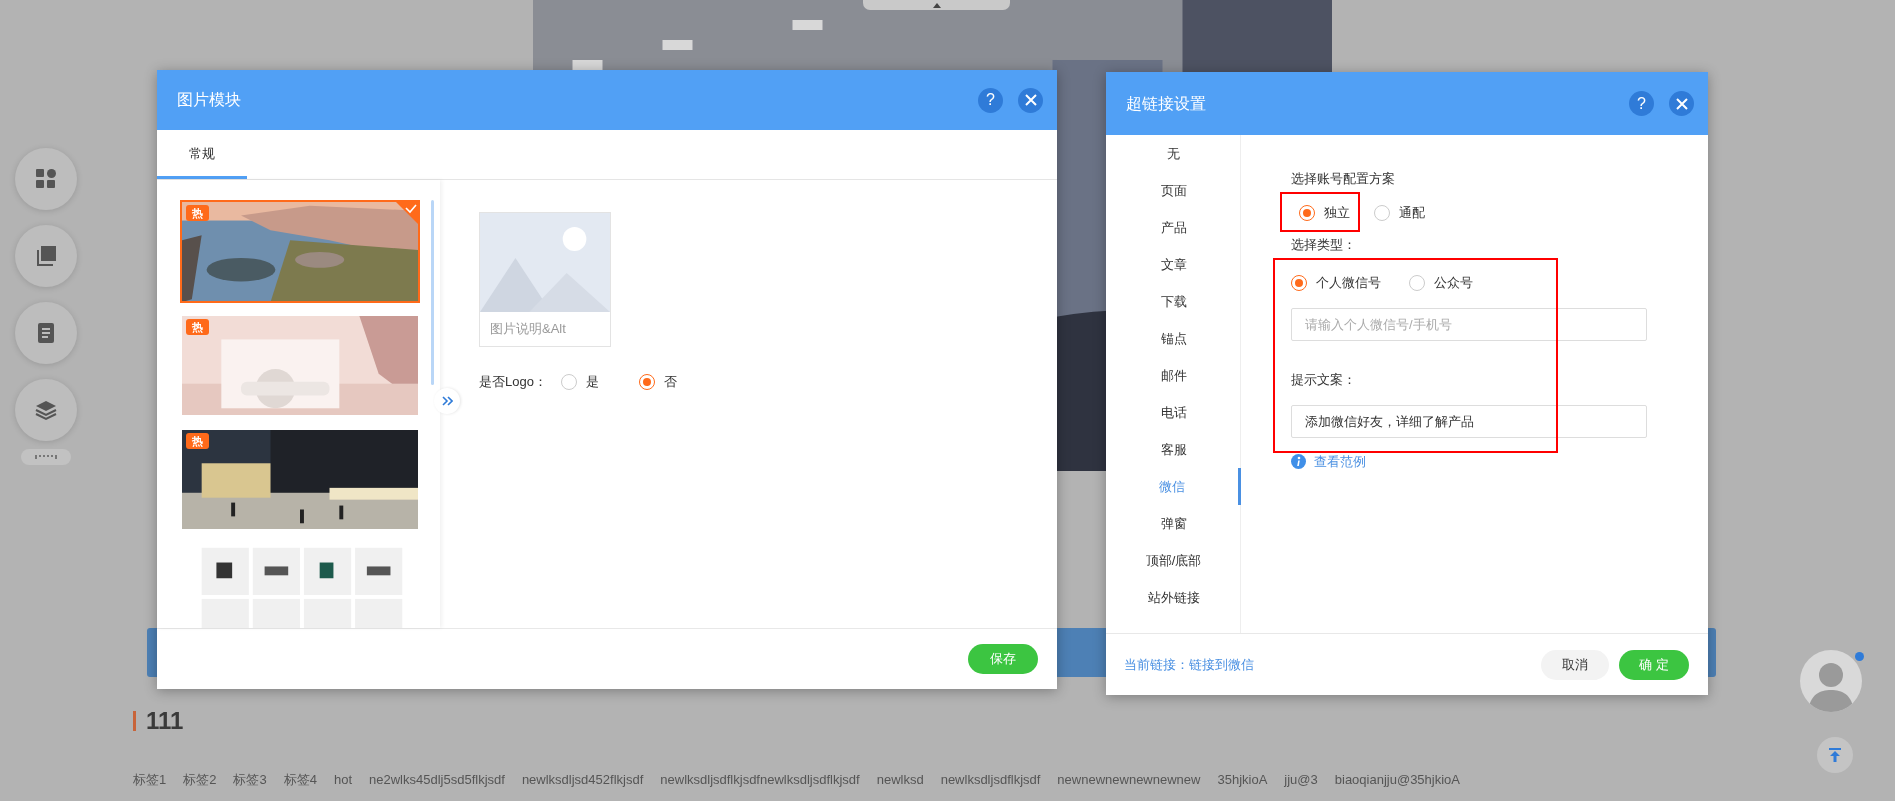  I want to click on field-label: 提示文案：, so click(1323, 380).